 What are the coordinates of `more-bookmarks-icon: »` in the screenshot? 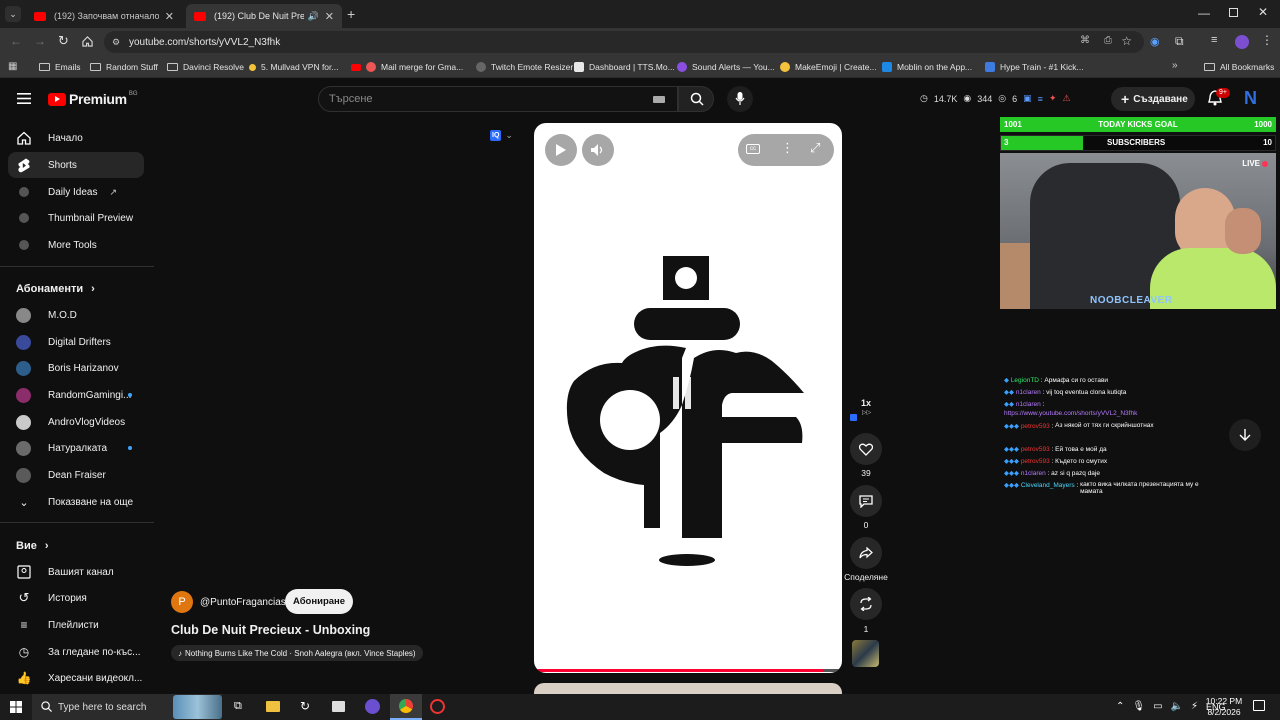 It's located at (1175, 65).